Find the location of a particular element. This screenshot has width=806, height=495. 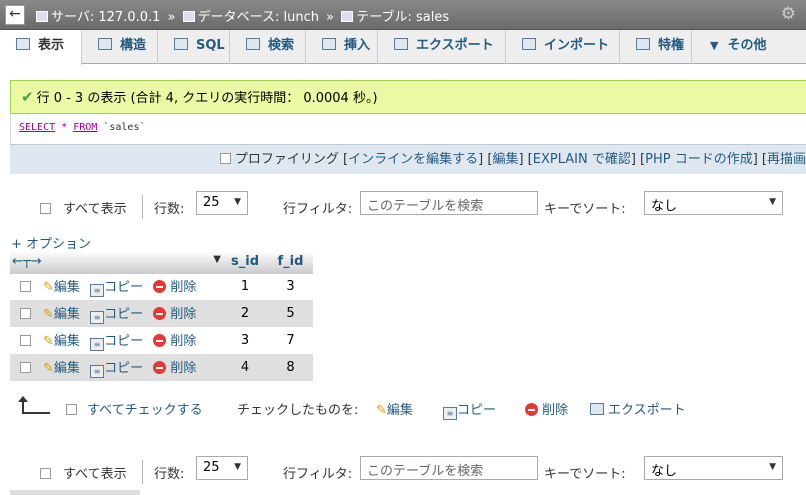

bulk-edit-button: ✎編集 is located at coordinates (394, 408).